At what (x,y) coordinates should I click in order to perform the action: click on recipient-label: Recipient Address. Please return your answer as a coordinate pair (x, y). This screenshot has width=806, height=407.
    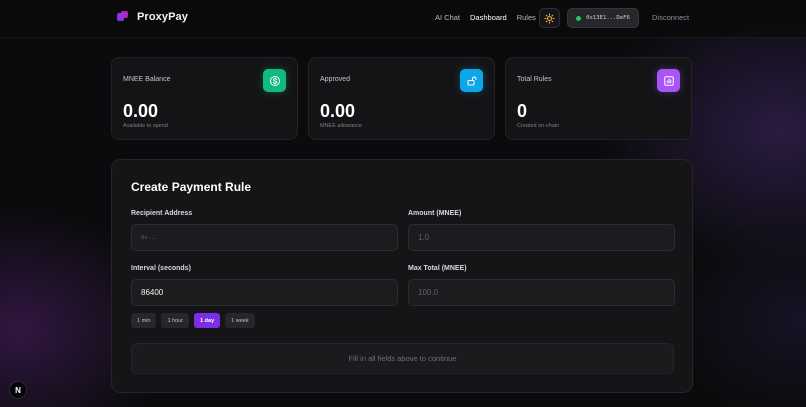
    Looking at the image, I should click on (162, 213).